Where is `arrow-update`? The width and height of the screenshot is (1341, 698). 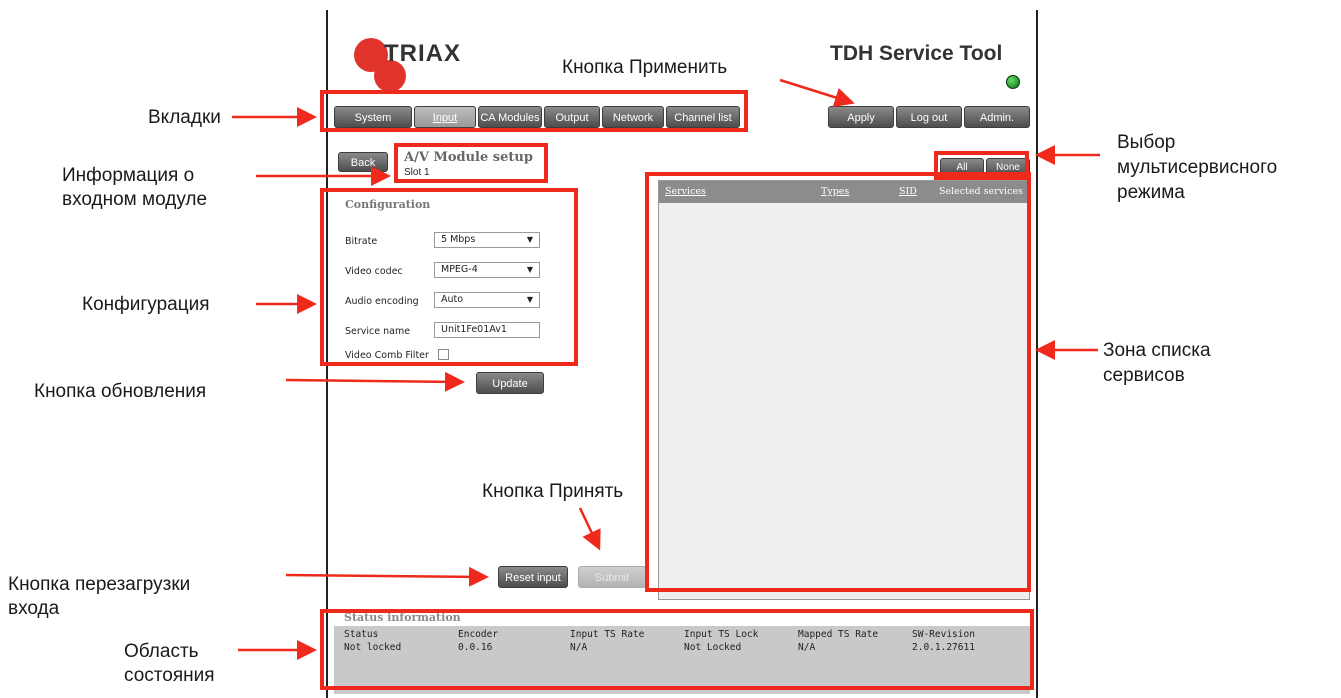 arrow-update is located at coordinates (375, 381).